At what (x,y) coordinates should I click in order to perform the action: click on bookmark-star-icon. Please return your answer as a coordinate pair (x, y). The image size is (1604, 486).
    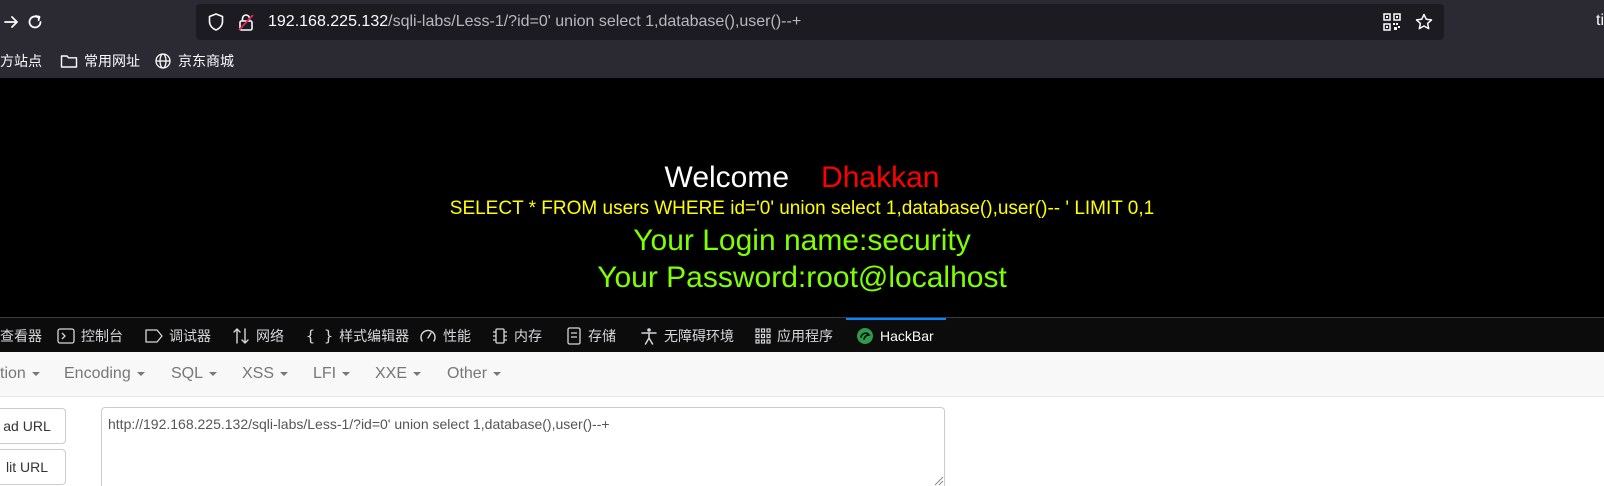
    Looking at the image, I should click on (1424, 24).